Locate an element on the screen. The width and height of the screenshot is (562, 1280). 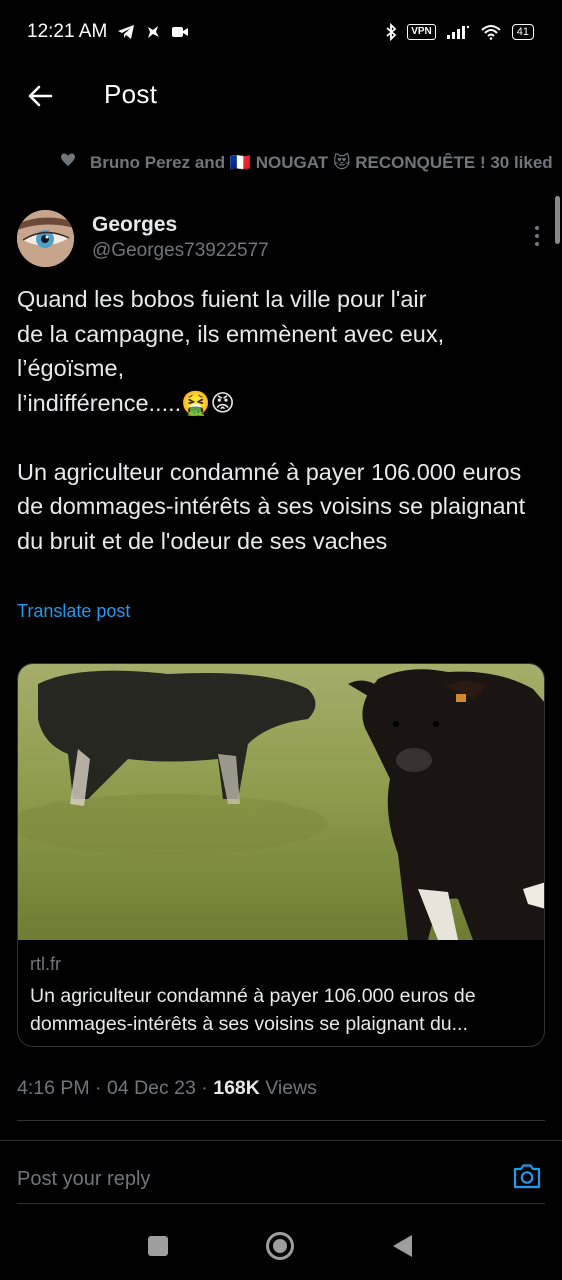
system-nav-bar is located at coordinates (281, 1242).